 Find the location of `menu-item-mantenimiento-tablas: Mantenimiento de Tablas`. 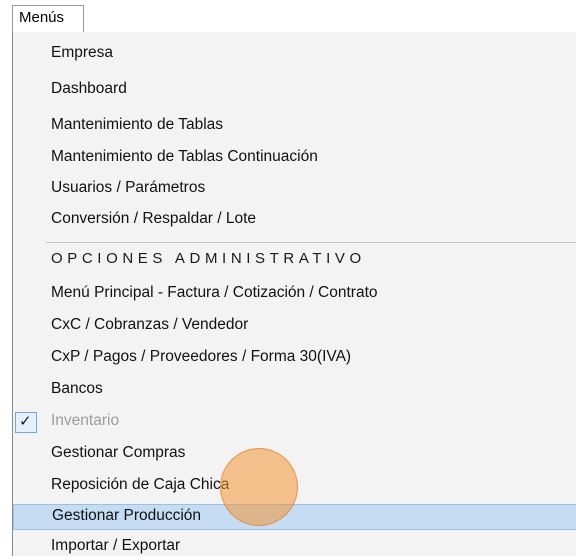

menu-item-mantenimiento-tablas: Mantenimiento de Tablas is located at coordinates (294, 127).